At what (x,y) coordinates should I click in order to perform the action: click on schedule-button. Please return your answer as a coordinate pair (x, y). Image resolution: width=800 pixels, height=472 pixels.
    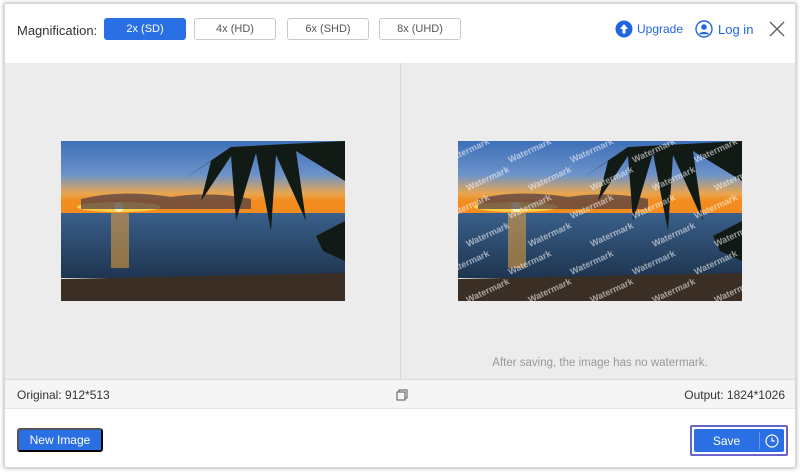
    Looking at the image, I should click on (772, 440).